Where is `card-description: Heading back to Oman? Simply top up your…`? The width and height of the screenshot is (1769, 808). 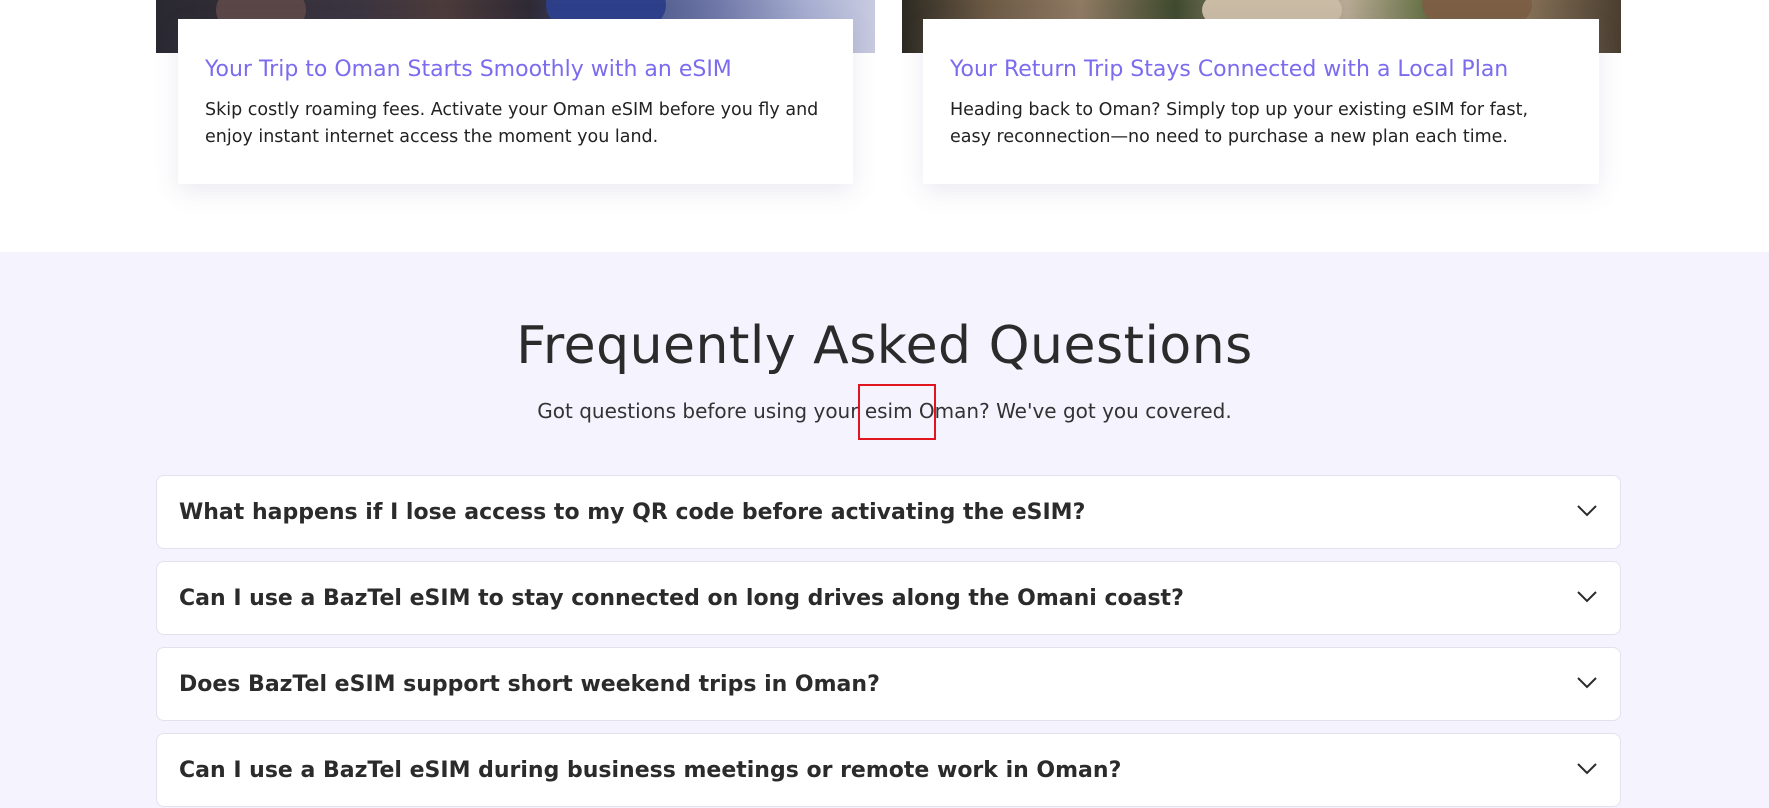 card-description: Heading back to Oman? Simply top up your… is located at coordinates (1239, 123).